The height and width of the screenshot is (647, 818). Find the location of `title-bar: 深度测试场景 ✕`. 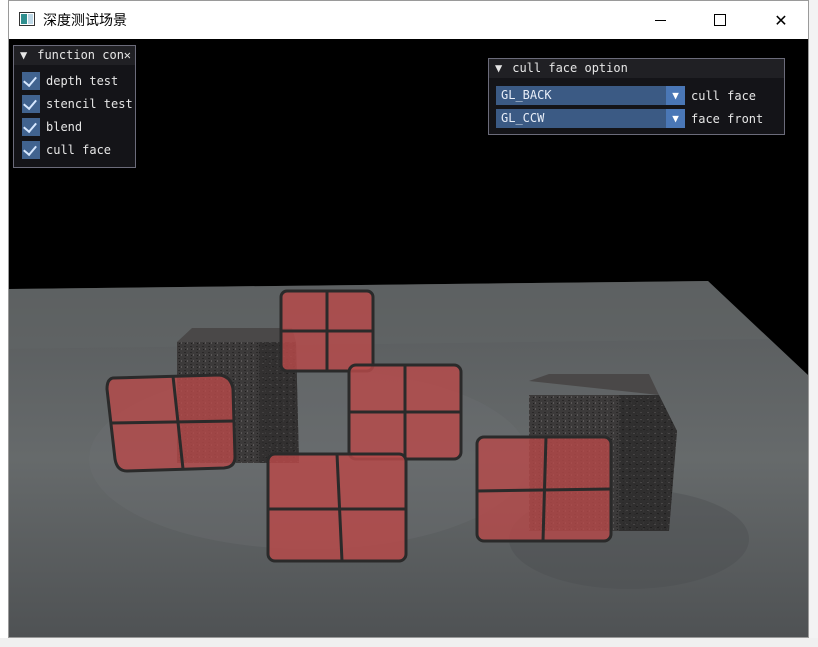

title-bar: 深度测试场景 ✕ is located at coordinates (408, 20).